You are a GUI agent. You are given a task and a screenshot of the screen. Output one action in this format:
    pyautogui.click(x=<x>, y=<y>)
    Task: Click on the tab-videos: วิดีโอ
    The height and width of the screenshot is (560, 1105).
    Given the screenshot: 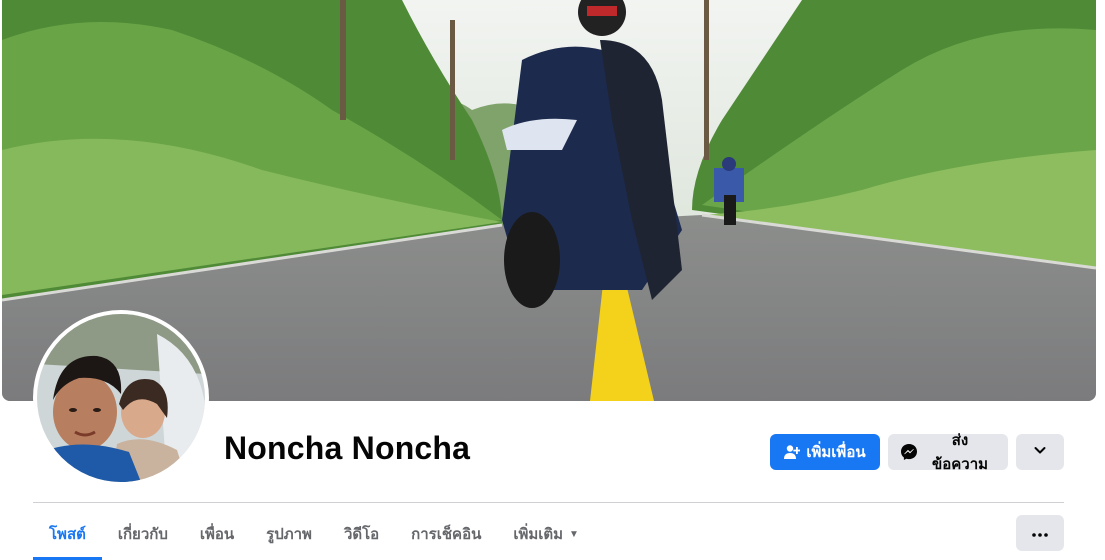 What is the action you would take?
    pyautogui.click(x=361, y=534)
    